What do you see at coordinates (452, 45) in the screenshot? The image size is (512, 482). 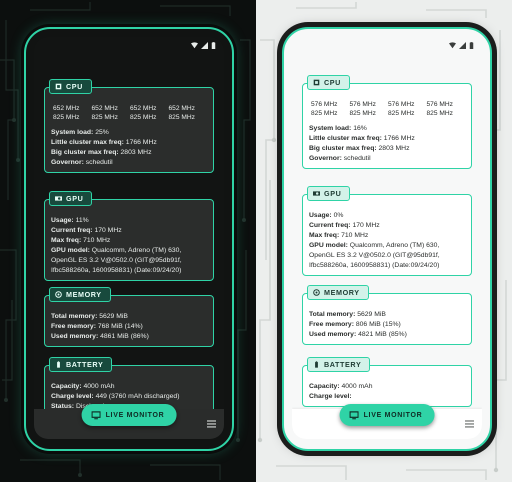 I see `wifi-icon` at bounding box center [452, 45].